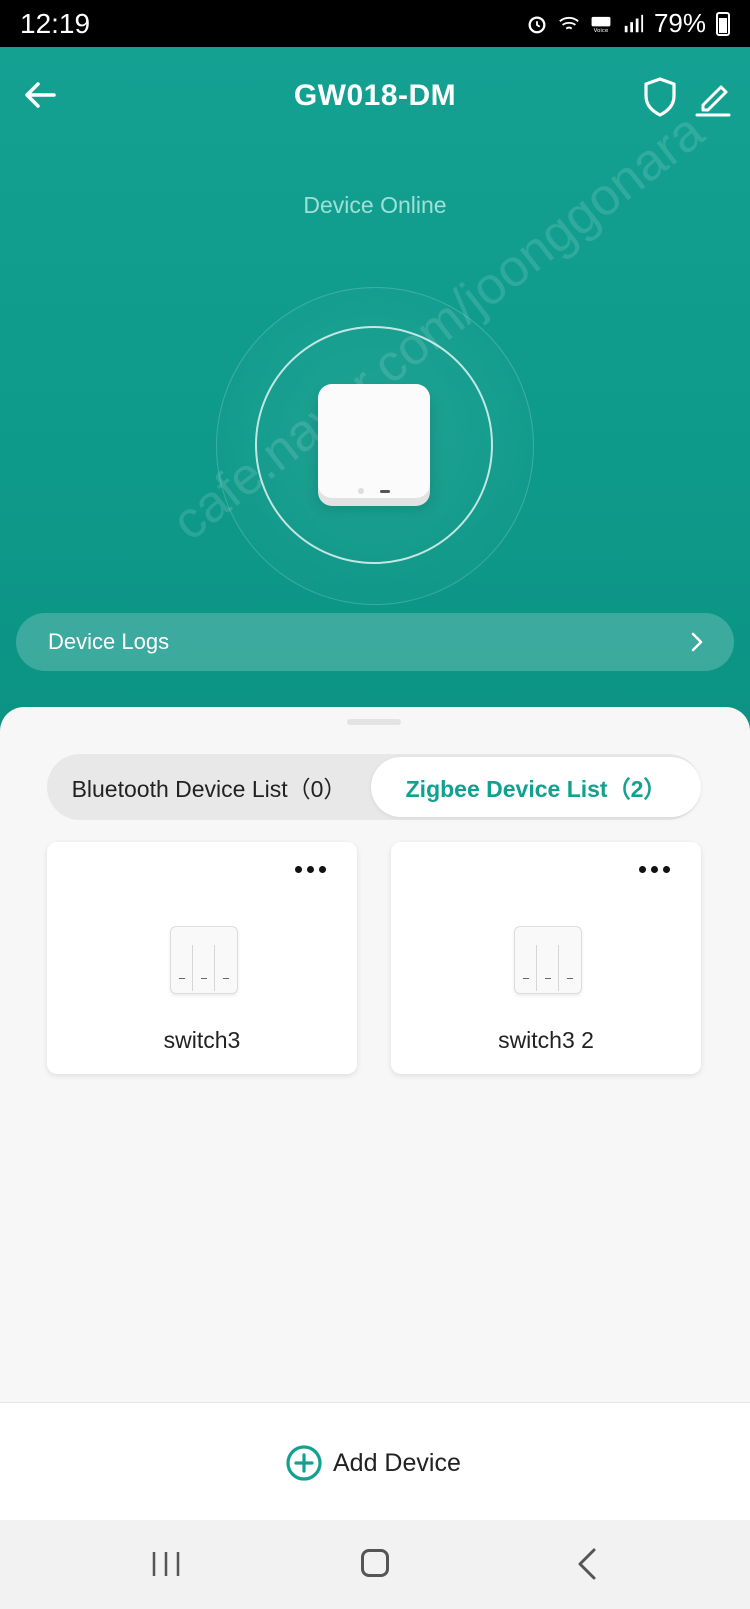  Describe the element at coordinates (601, 24) in the screenshot. I see `hd-voice-icon: Voice` at that location.